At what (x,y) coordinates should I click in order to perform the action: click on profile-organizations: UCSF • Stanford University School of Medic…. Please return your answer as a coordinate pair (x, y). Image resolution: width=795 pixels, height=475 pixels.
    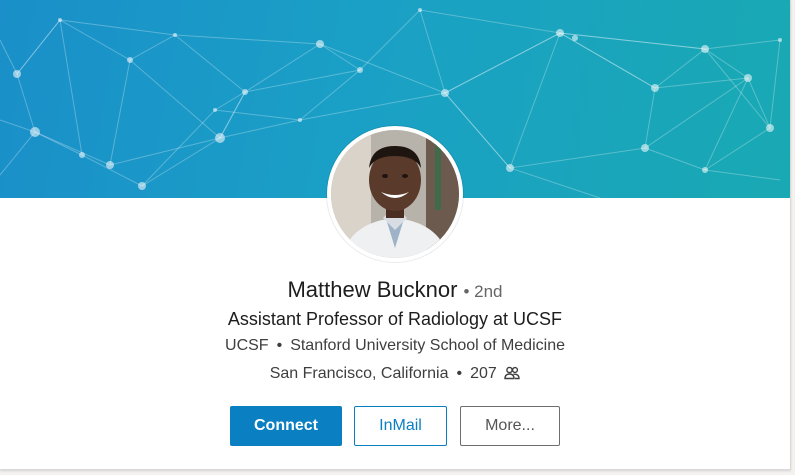
    Looking at the image, I should click on (395, 346).